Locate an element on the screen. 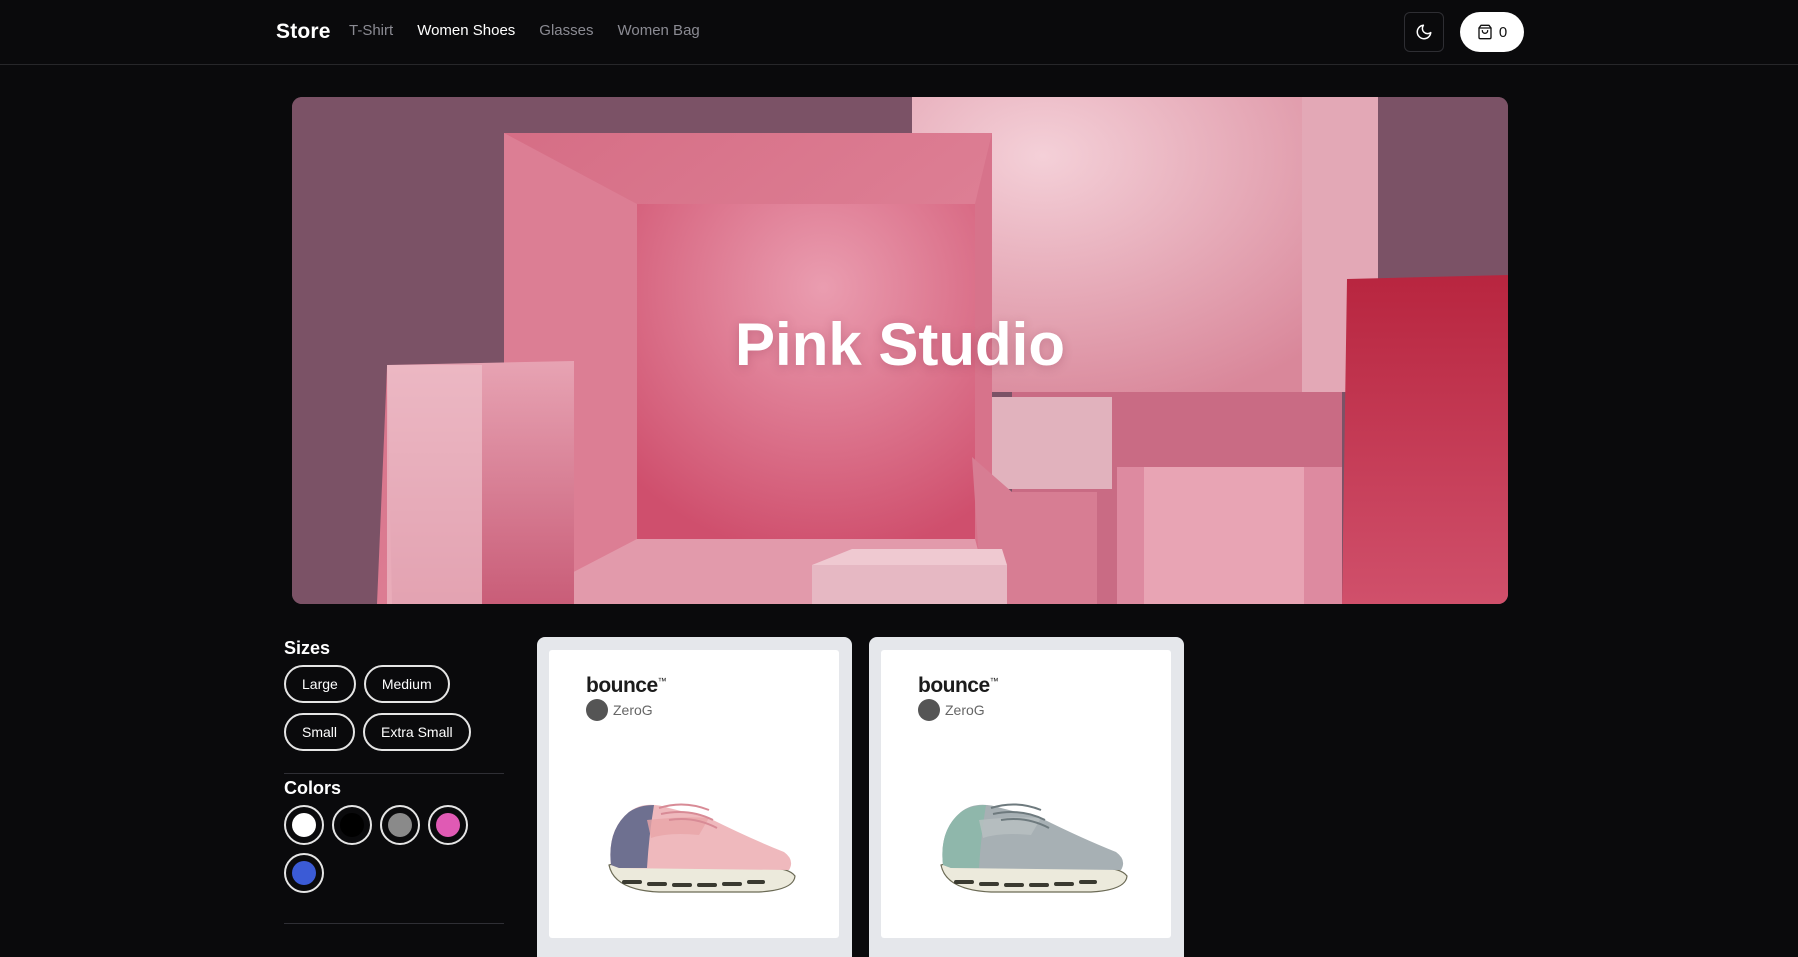 Image resolution: width=1798 pixels, height=957 pixels. color-swatch-black is located at coordinates (352, 825).